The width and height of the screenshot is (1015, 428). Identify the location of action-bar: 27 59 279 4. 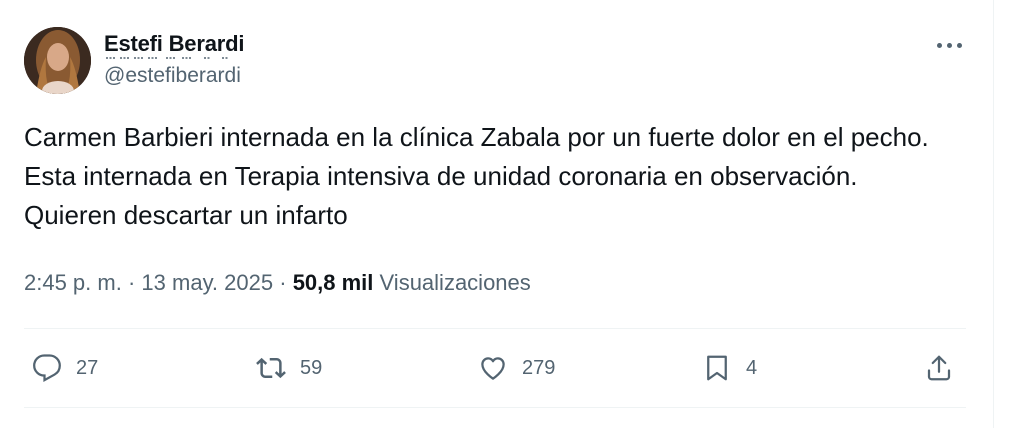
(495, 368).